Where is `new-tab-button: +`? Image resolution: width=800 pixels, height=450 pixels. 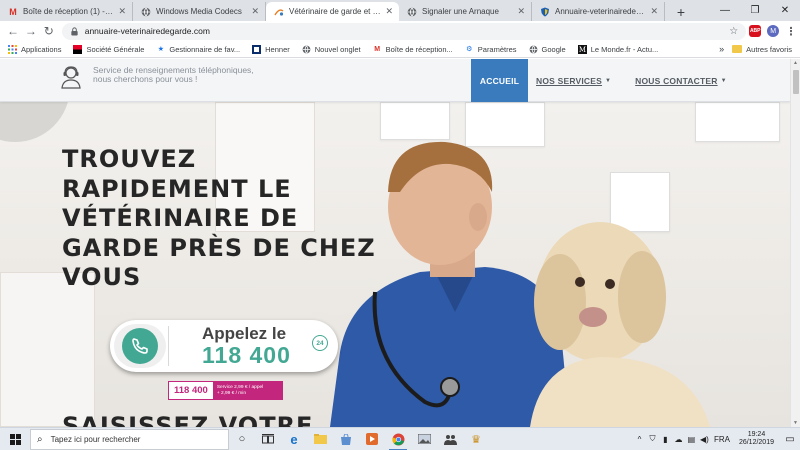 new-tab-button: + is located at coordinates (681, 11).